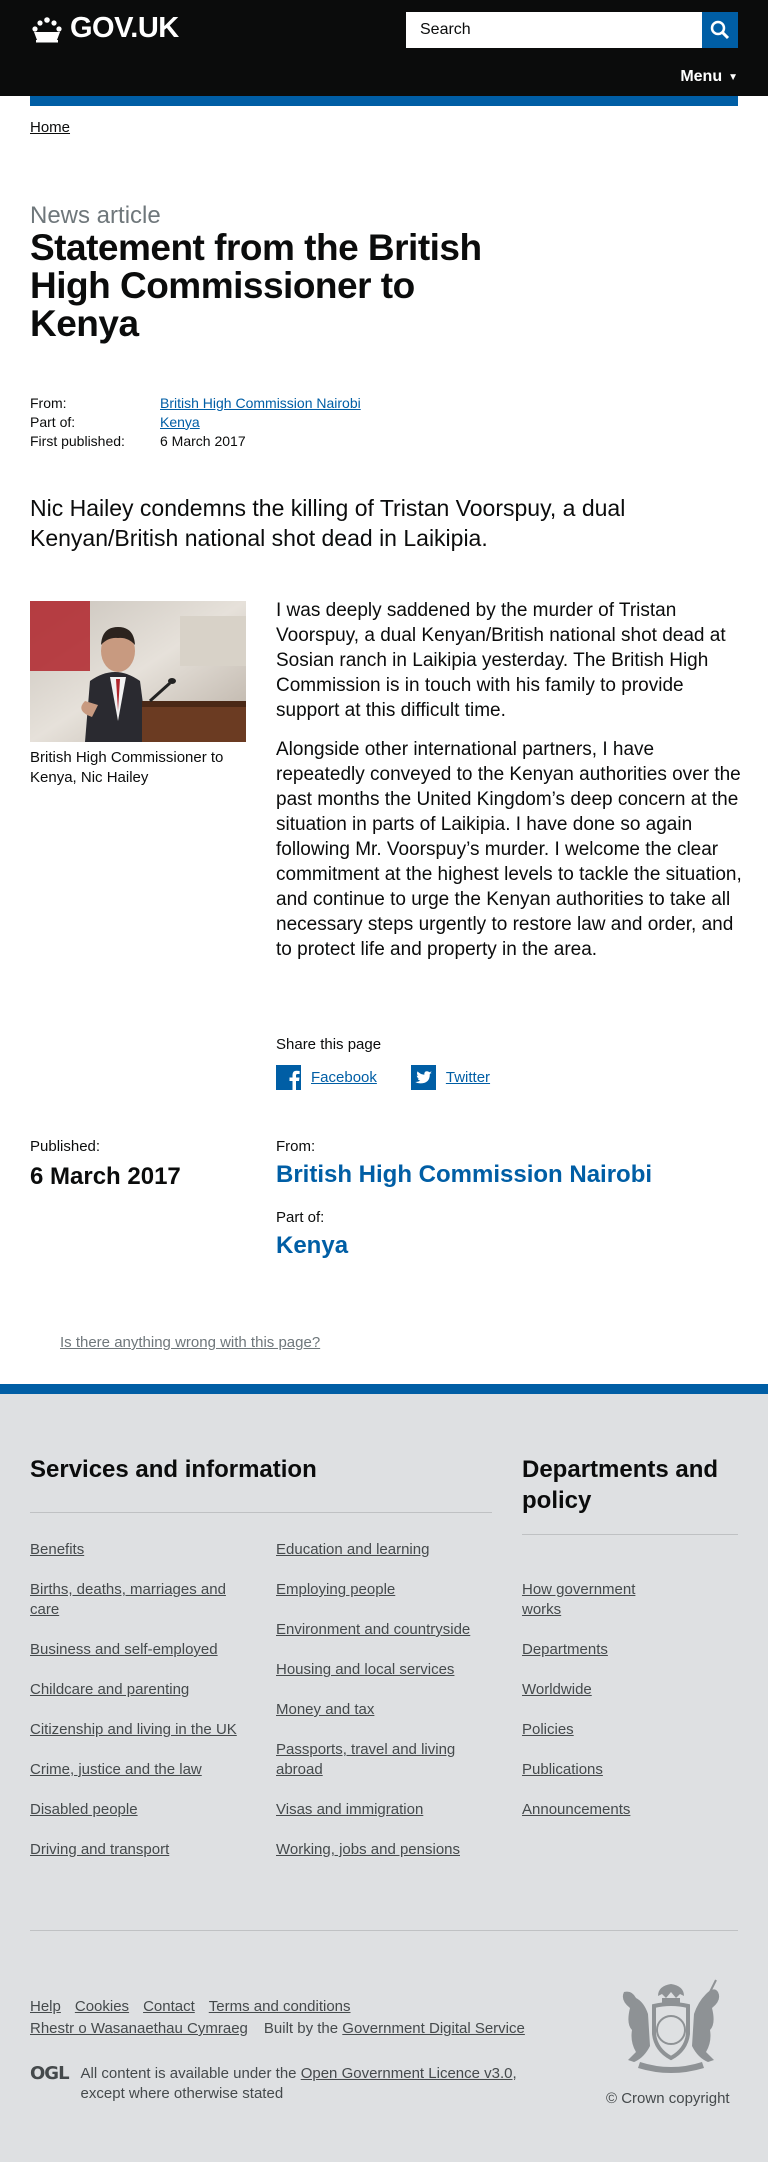 This screenshot has width=768, height=2162. I want to click on govuk-logo-link: GOV.UK, so click(104, 28).